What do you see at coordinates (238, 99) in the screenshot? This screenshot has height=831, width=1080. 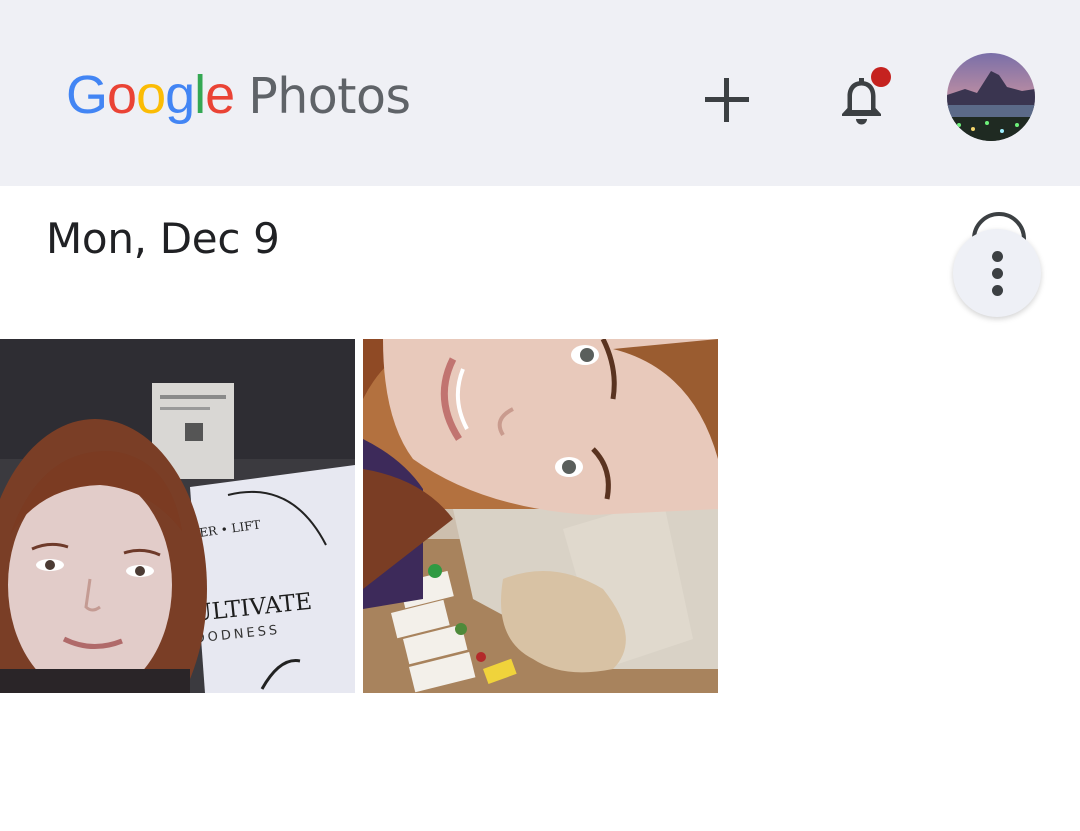 I see `google-photos-logo: Google Photos` at bounding box center [238, 99].